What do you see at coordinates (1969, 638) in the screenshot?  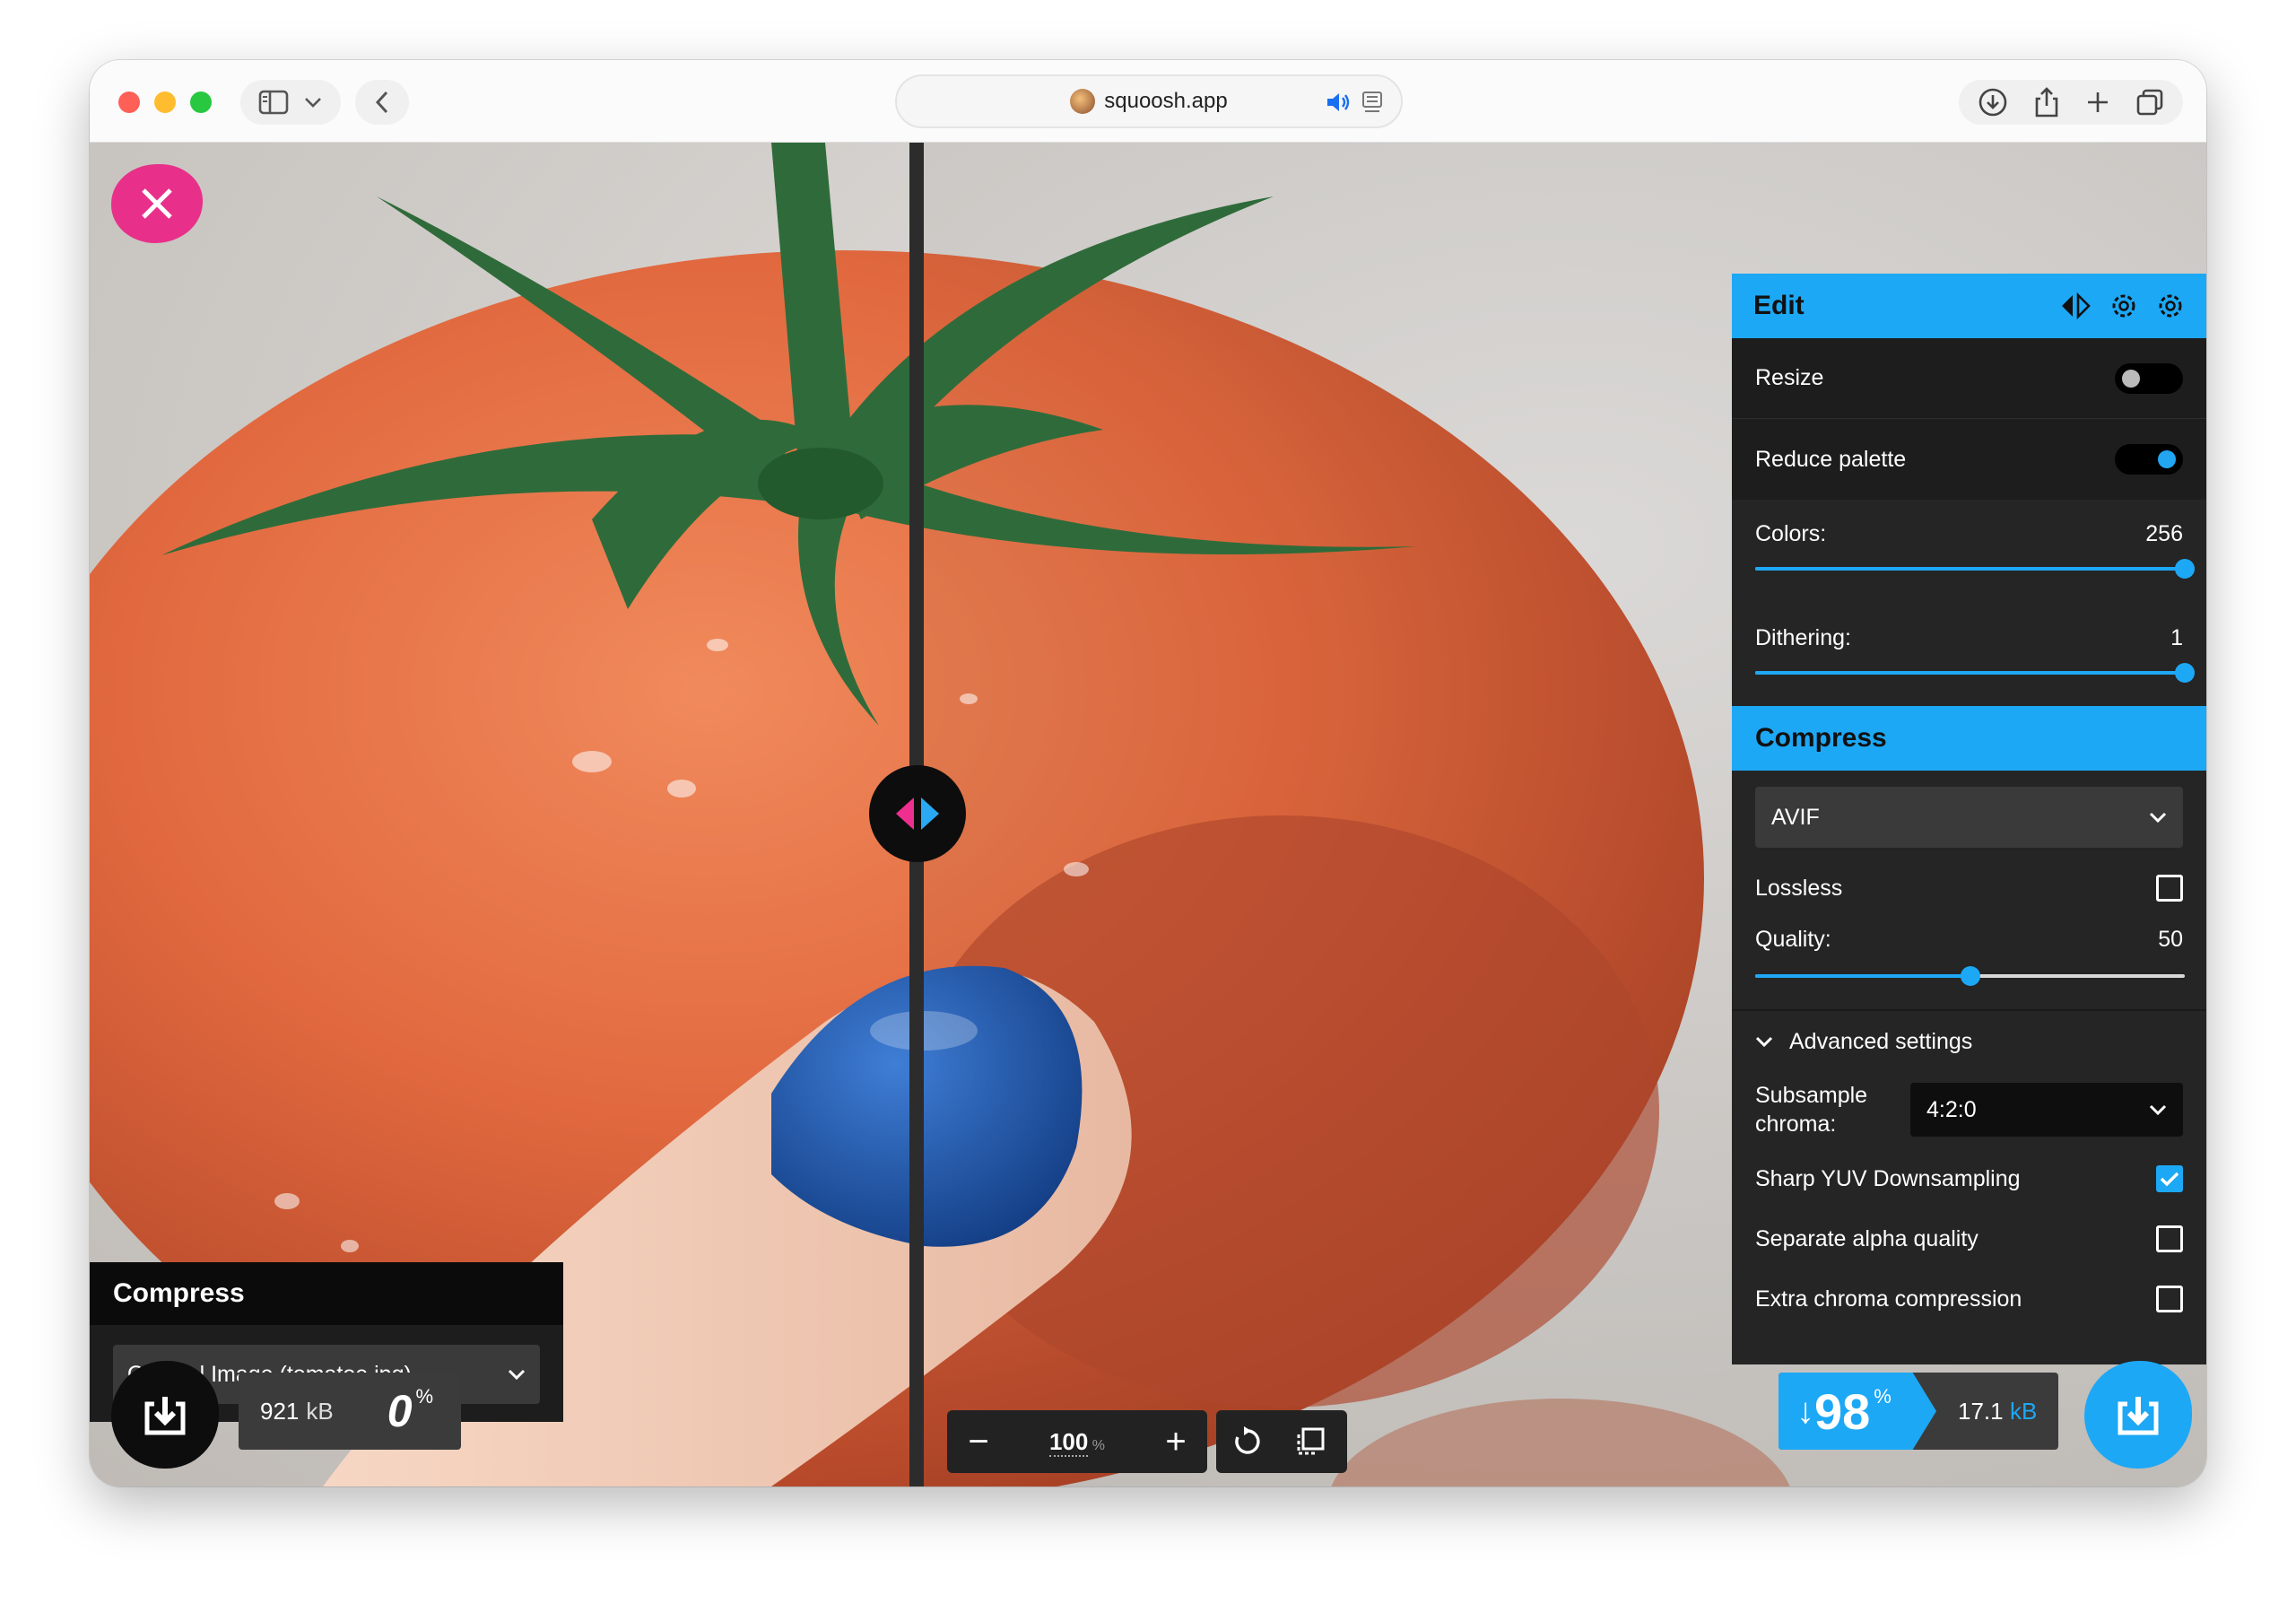 I see `dithering-row: Dithering: 1` at bounding box center [1969, 638].